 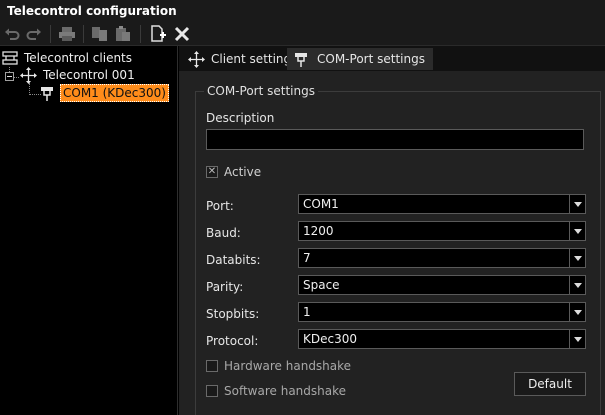 I want to click on server-tree-icon, so click(x=10, y=57).